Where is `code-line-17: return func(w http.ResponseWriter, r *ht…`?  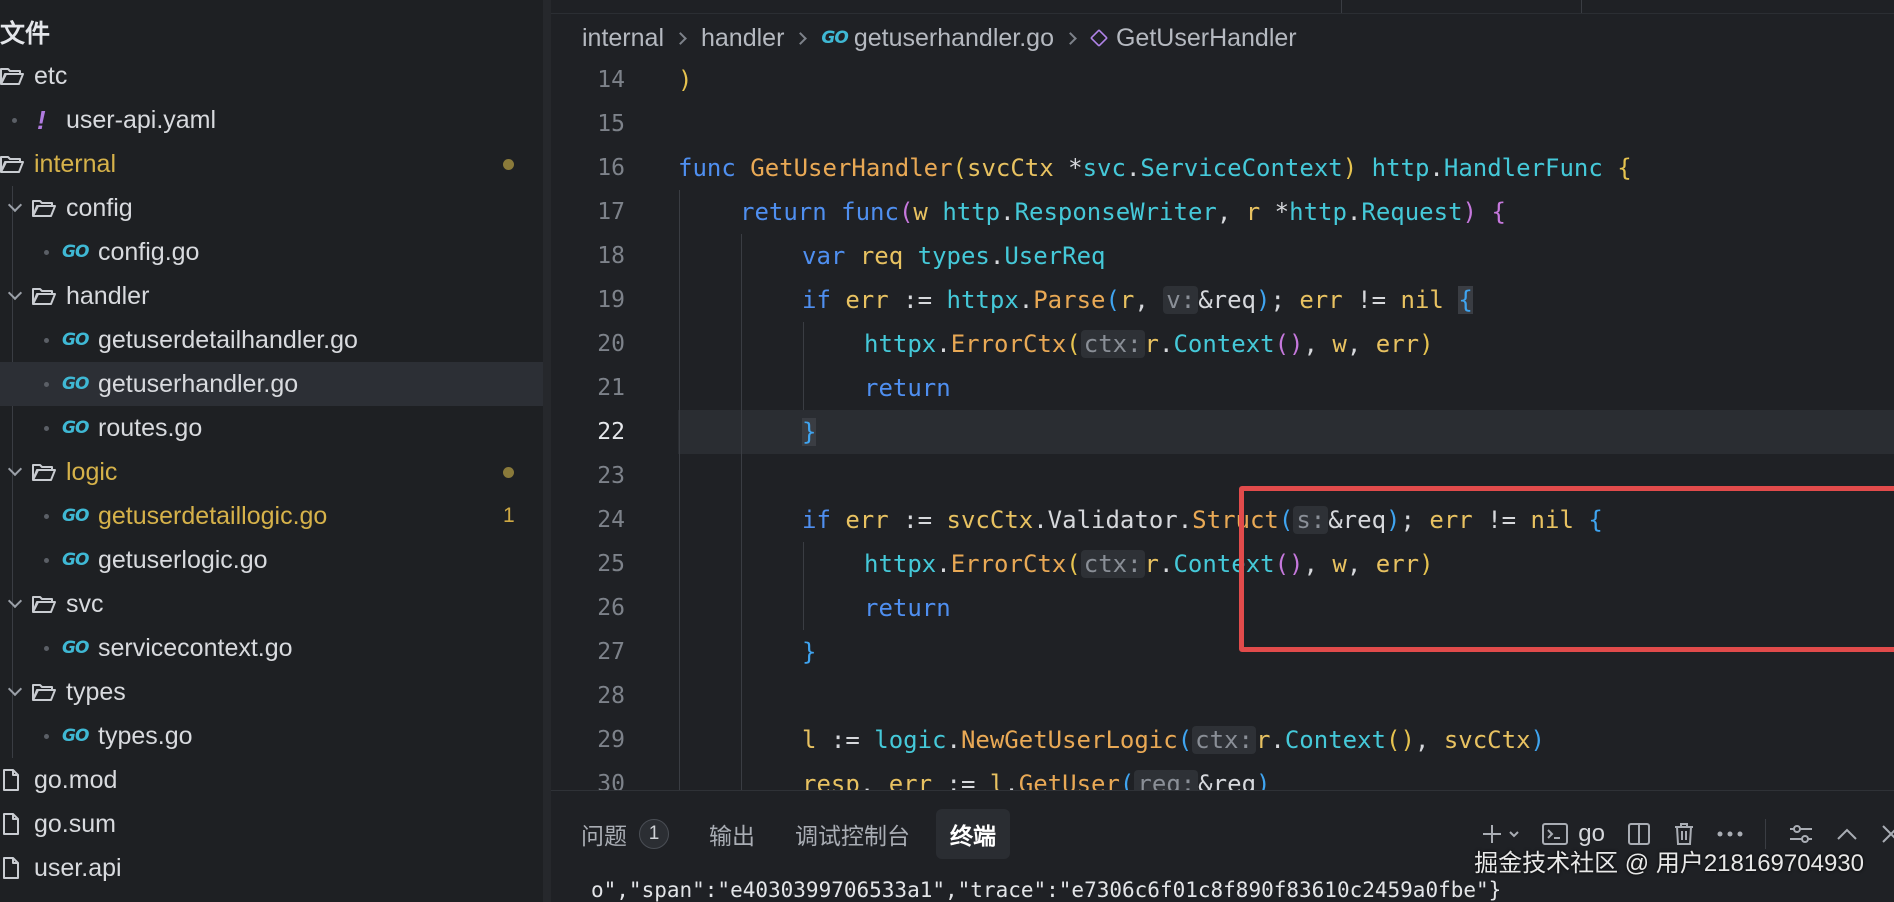
code-line-17: return func(w http.ResponseWriter, r *ht… is located at coordinates (1123, 212).